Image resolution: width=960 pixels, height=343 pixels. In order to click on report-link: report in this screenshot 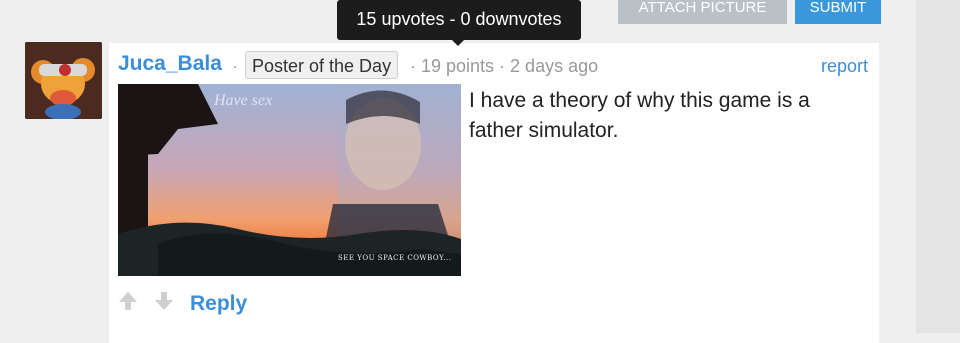, I will do `click(844, 66)`.